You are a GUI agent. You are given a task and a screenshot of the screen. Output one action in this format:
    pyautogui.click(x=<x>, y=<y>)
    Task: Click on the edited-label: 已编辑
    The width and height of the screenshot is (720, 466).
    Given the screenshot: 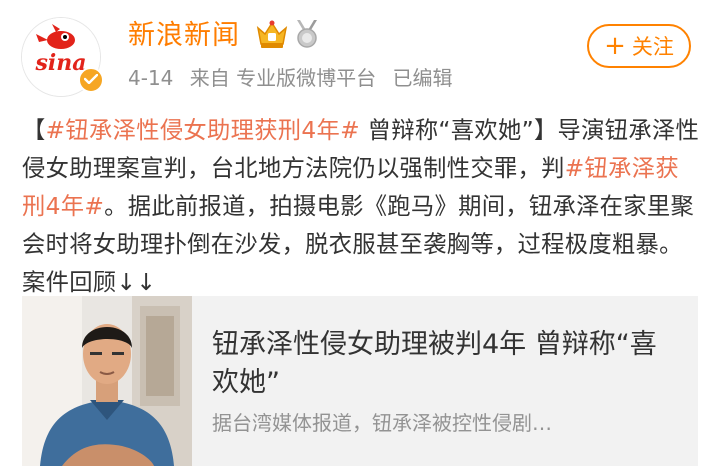 What is the action you would take?
    pyautogui.click(x=422, y=78)
    